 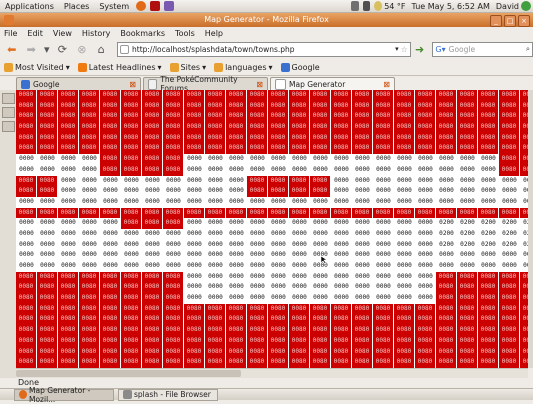 What do you see at coordinates (266, 20) in the screenshot?
I see `window-titlebar: Map Generator - Mozilla Firefox _ □ ×` at bounding box center [266, 20].